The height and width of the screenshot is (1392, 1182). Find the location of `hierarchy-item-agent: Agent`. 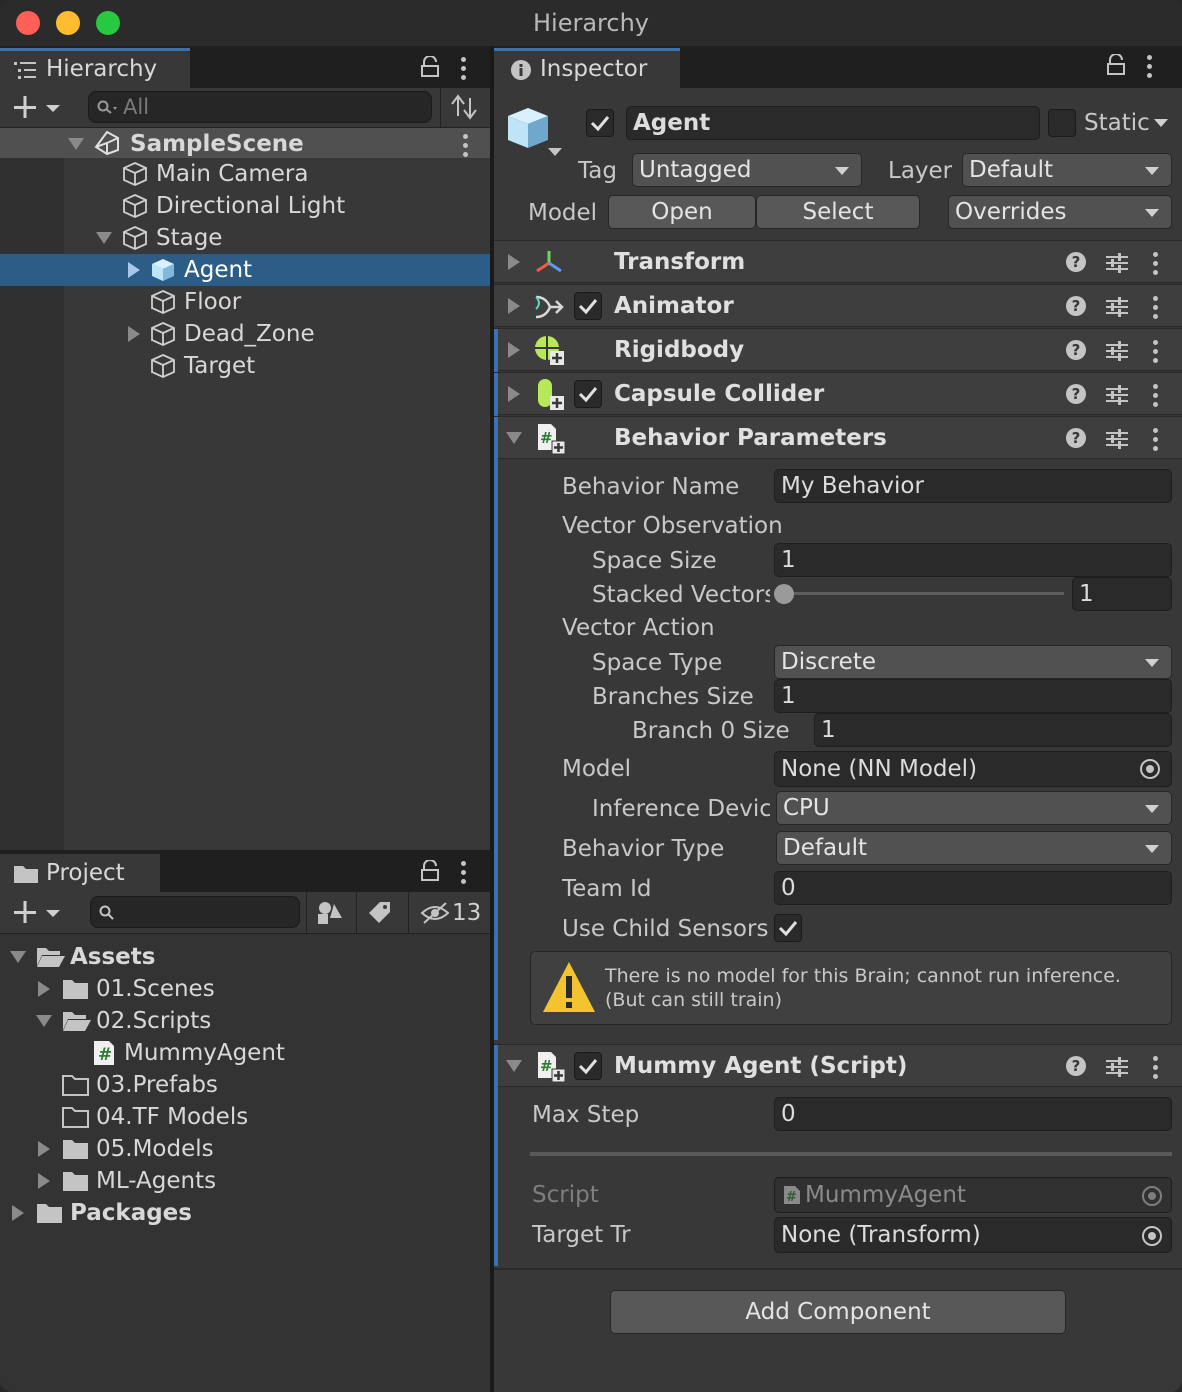

hierarchy-item-agent: Agent is located at coordinates (245, 270).